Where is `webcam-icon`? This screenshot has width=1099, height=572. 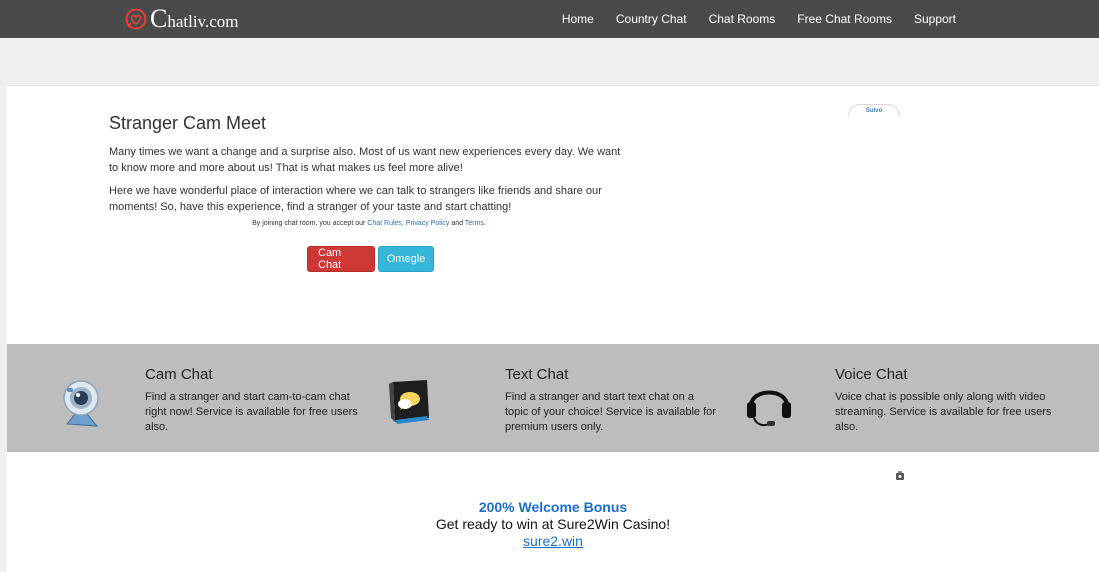
webcam-icon is located at coordinates (81, 403).